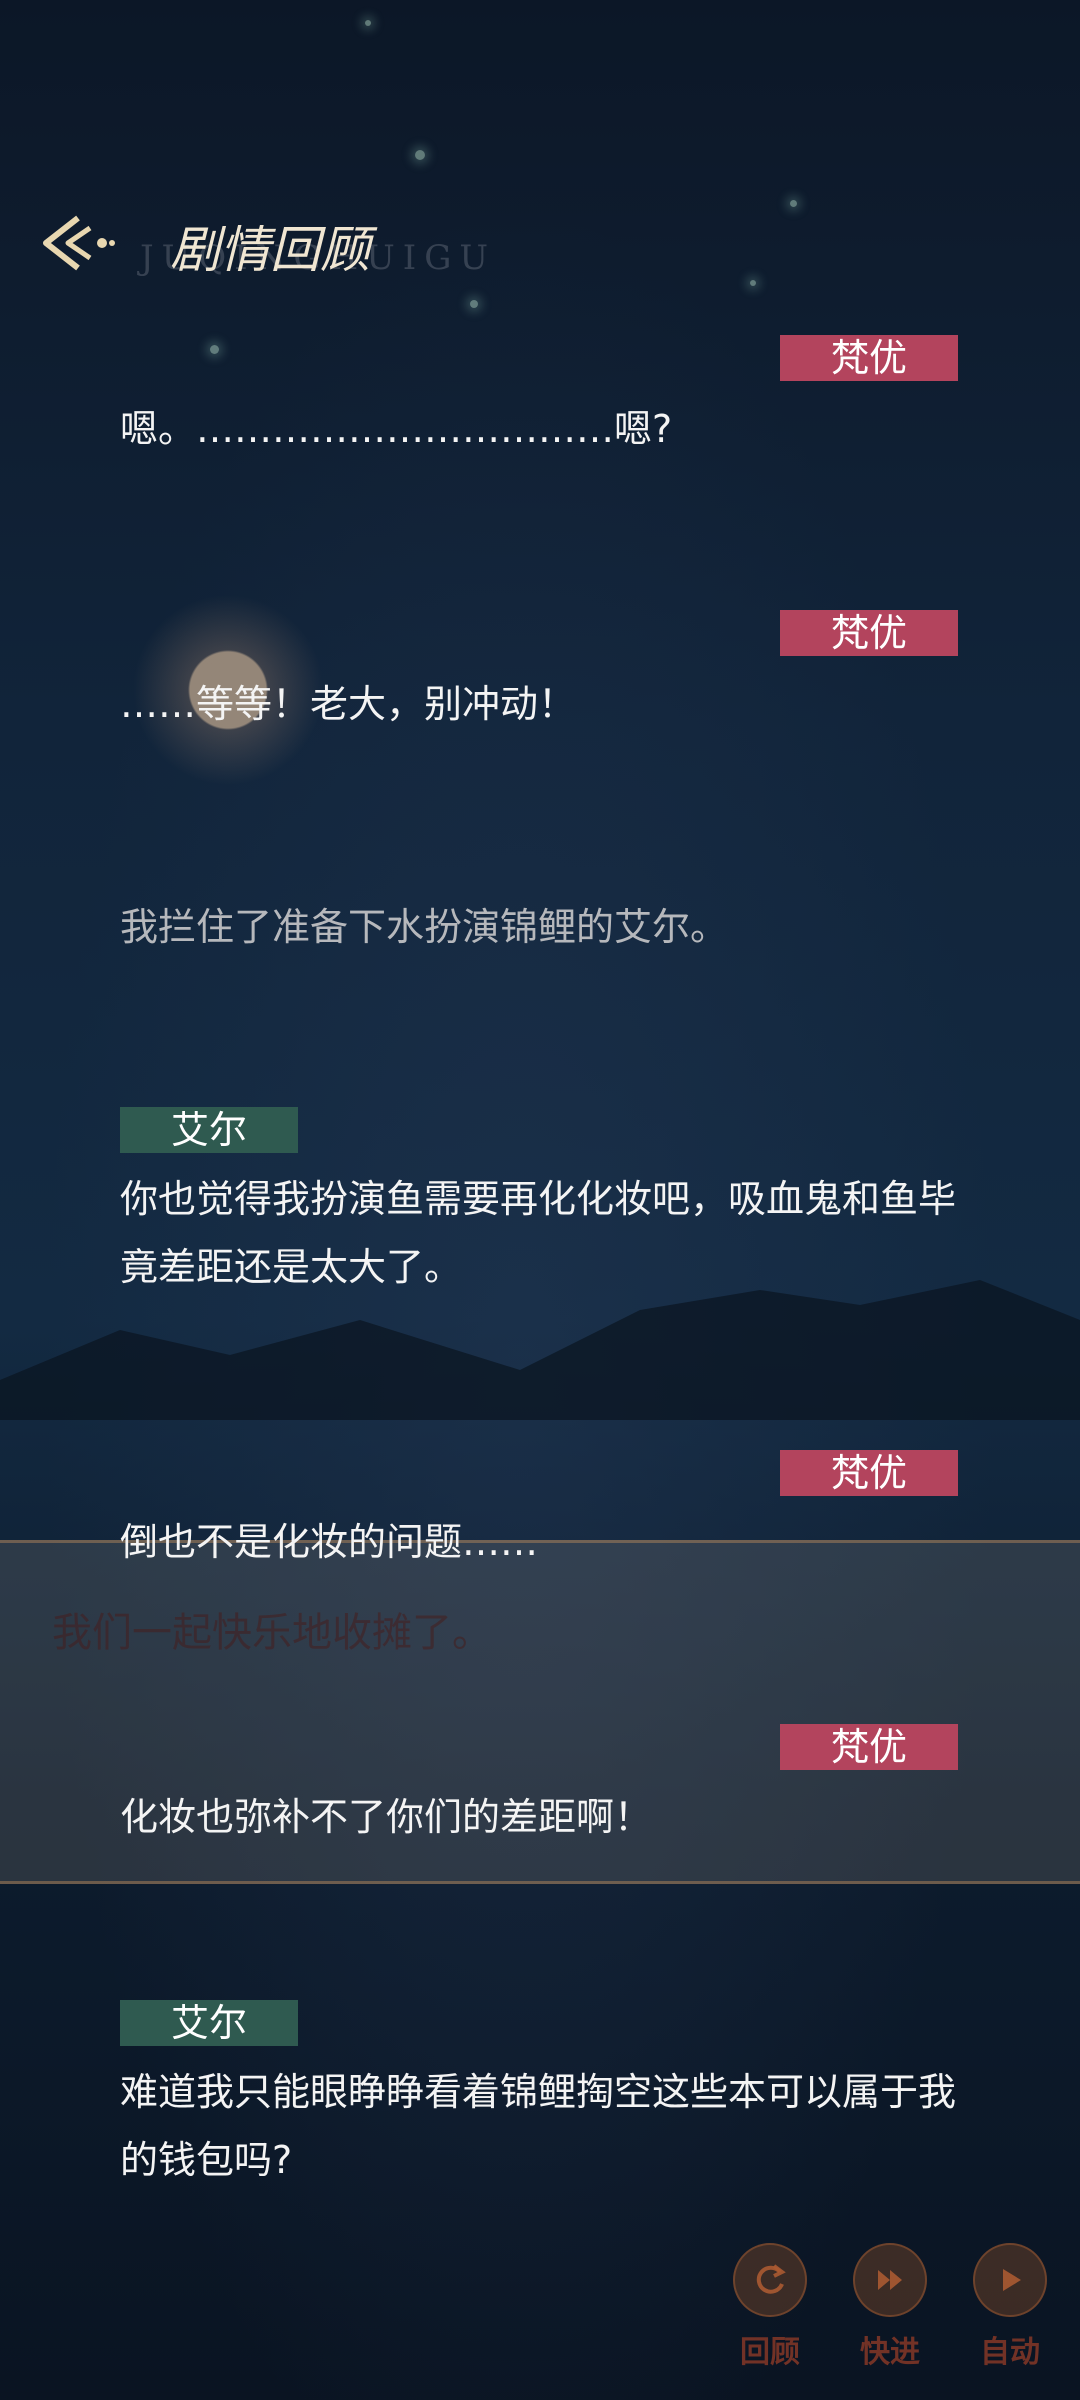 The image size is (1080, 2400). What do you see at coordinates (424, 927) in the screenshot?
I see `narration-line: 我拦住了准备下水扮演锦鲤的艾尔。` at bounding box center [424, 927].